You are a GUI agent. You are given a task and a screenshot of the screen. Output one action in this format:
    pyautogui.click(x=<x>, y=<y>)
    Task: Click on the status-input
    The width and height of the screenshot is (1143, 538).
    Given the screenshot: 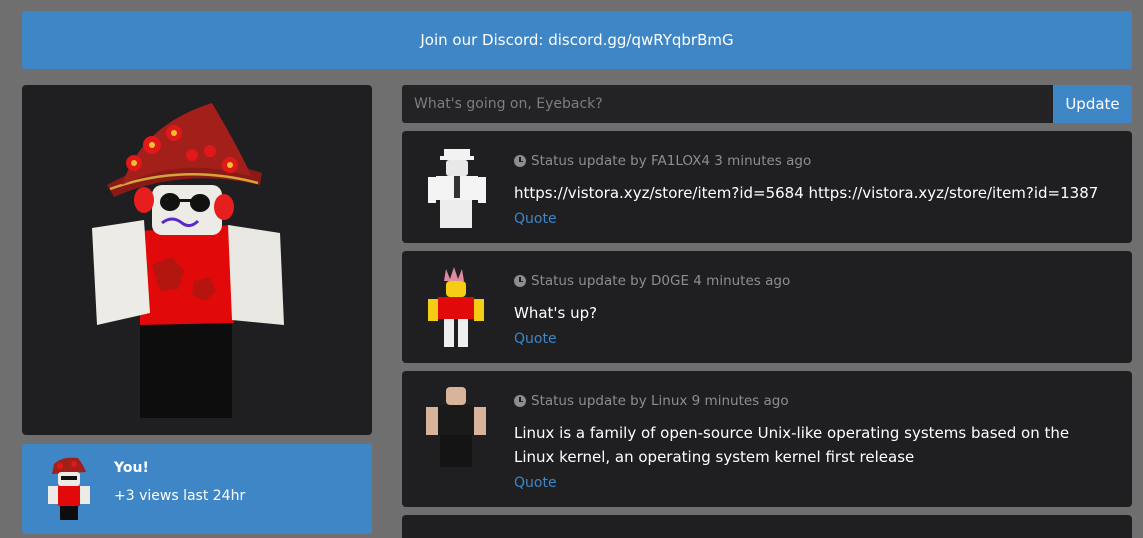 What is the action you would take?
    pyautogui.click(x=727, y=104)
    